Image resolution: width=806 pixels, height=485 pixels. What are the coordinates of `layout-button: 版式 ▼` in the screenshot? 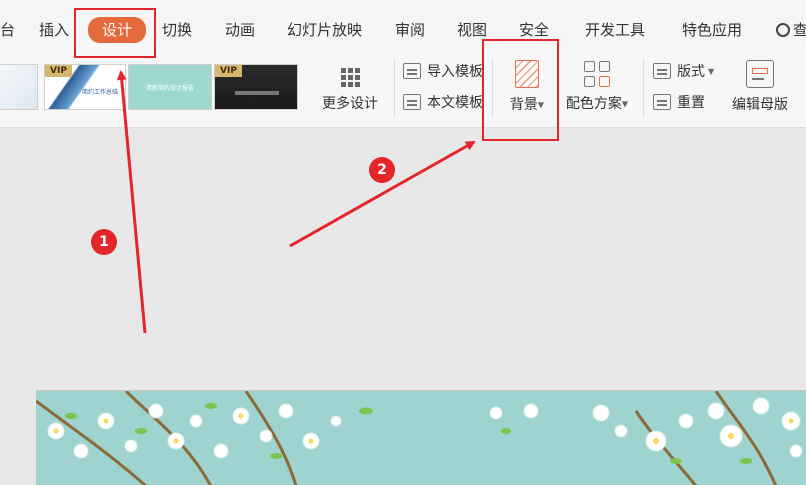 It's located at (683, 71).